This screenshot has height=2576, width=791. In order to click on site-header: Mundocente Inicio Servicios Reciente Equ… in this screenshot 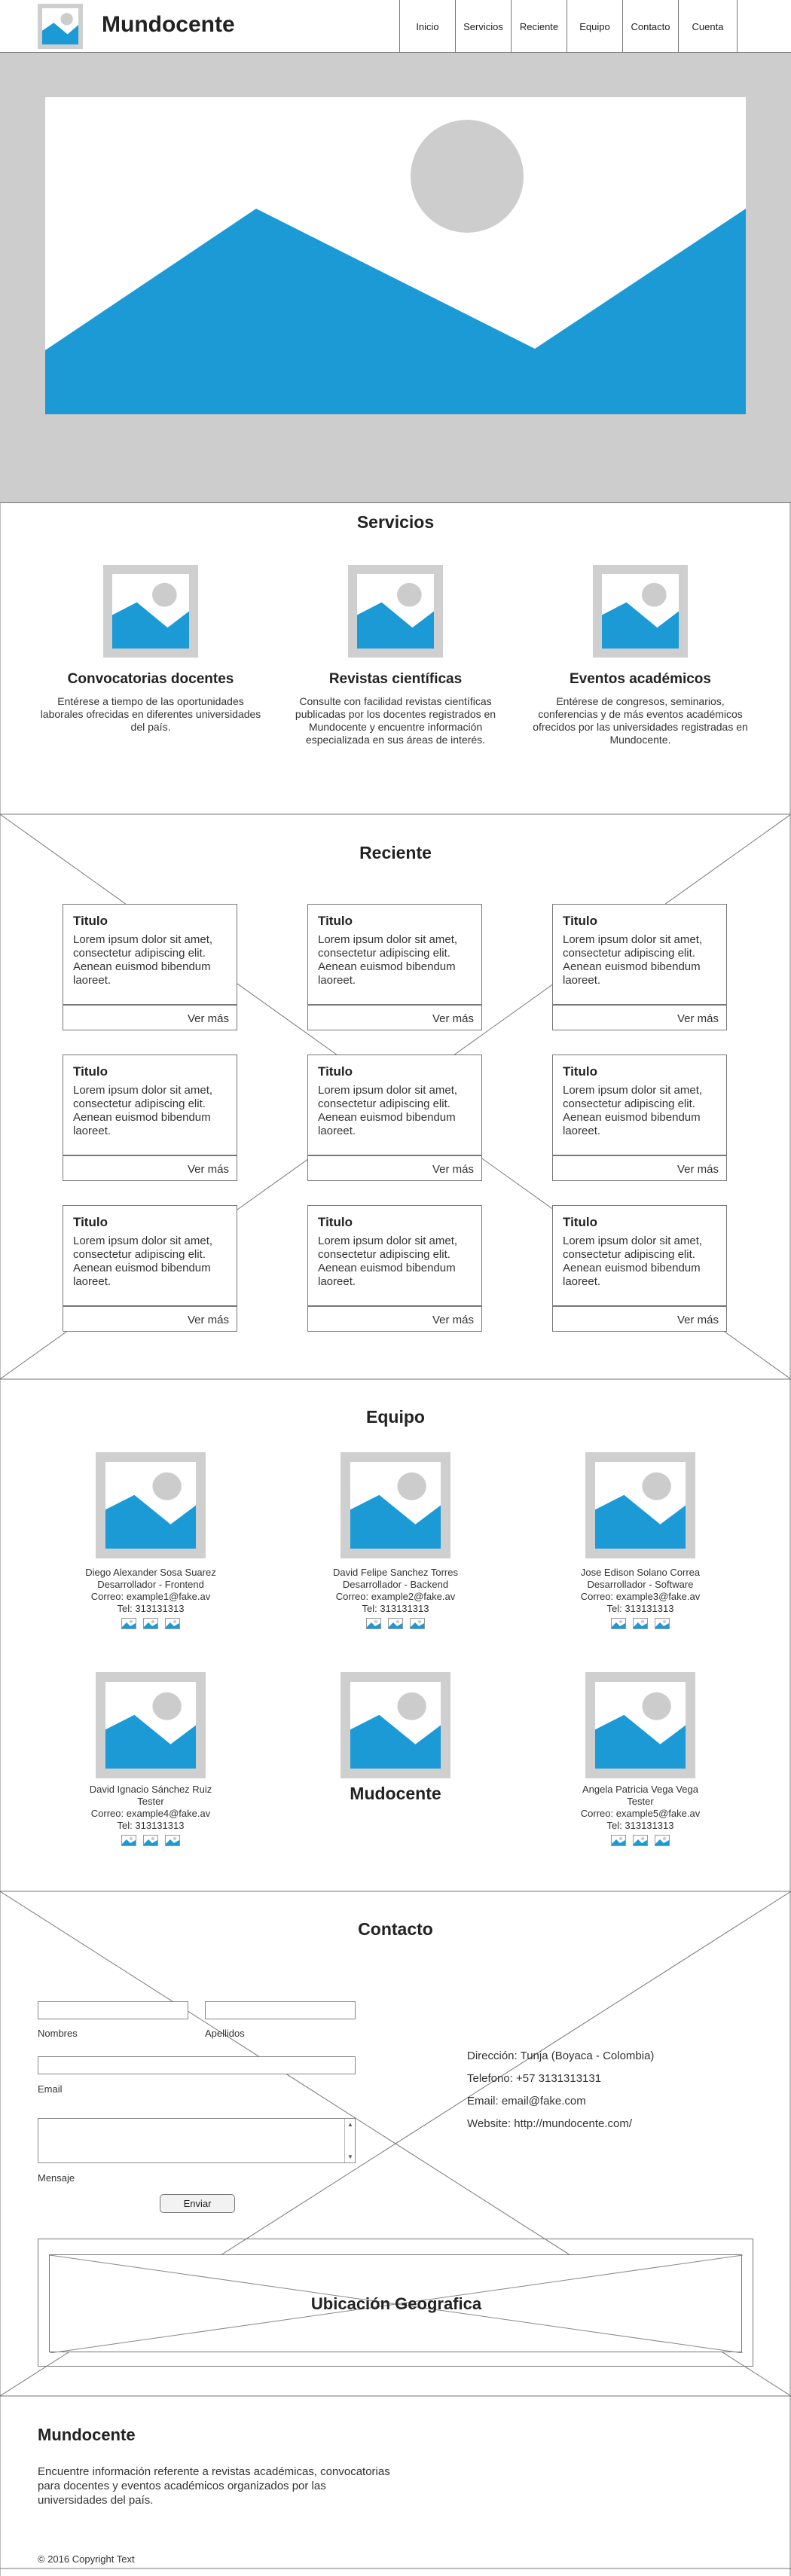, I will do `click(395, 27)`.